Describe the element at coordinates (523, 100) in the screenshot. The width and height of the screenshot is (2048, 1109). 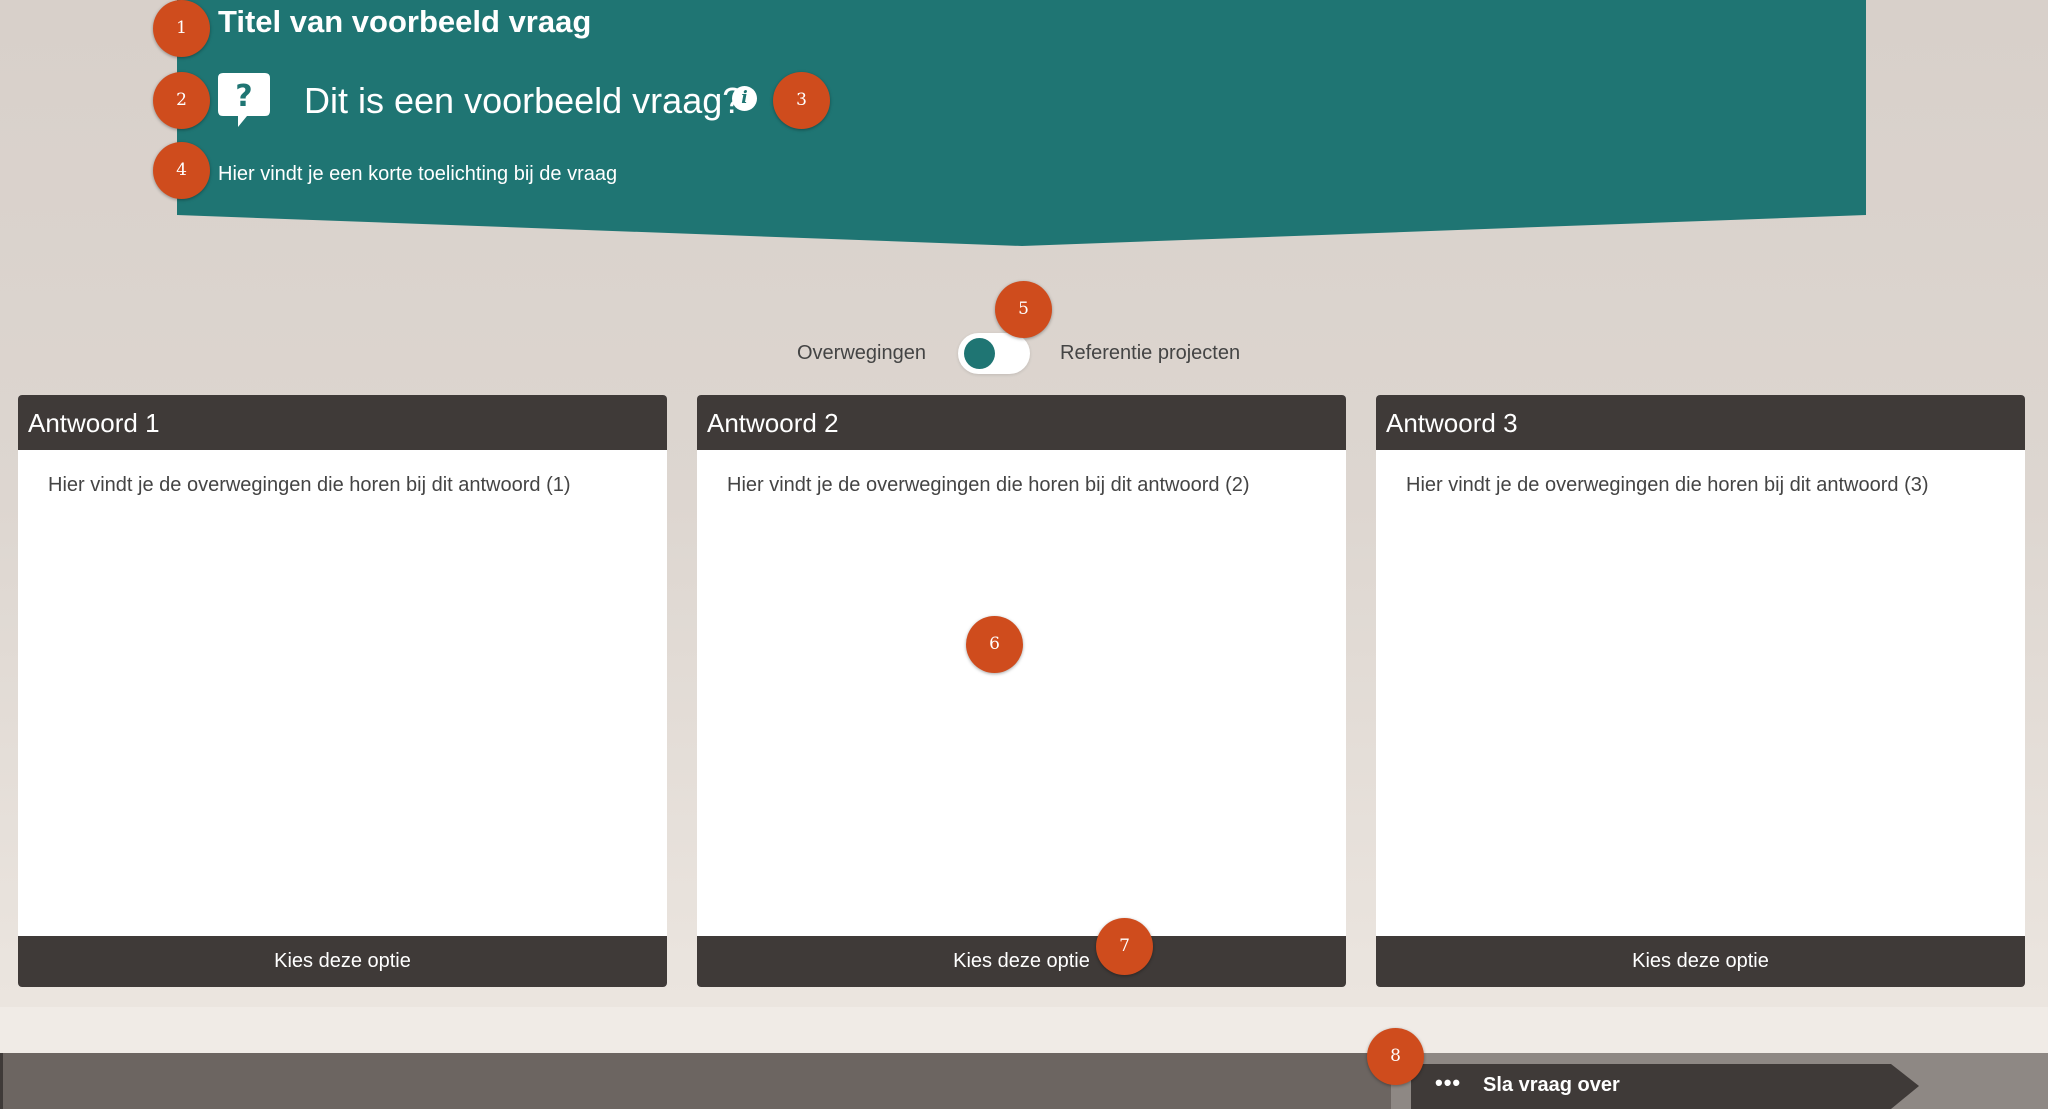
I see `question-text: Dit is een voorbeeld vraag?` at that location.